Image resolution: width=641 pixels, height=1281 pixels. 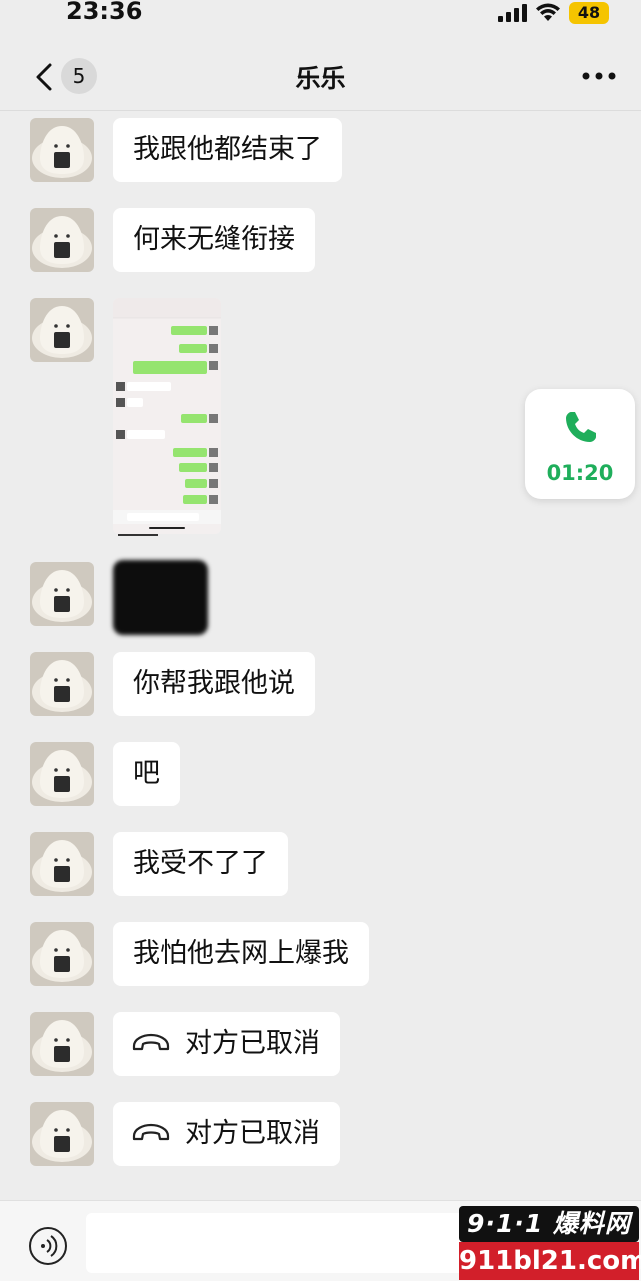 What do you see at coordinates (241, 954) in the screenshot?
I see `message-bubble: 我怕他去网上爆我` at bounding box center [241, 954].